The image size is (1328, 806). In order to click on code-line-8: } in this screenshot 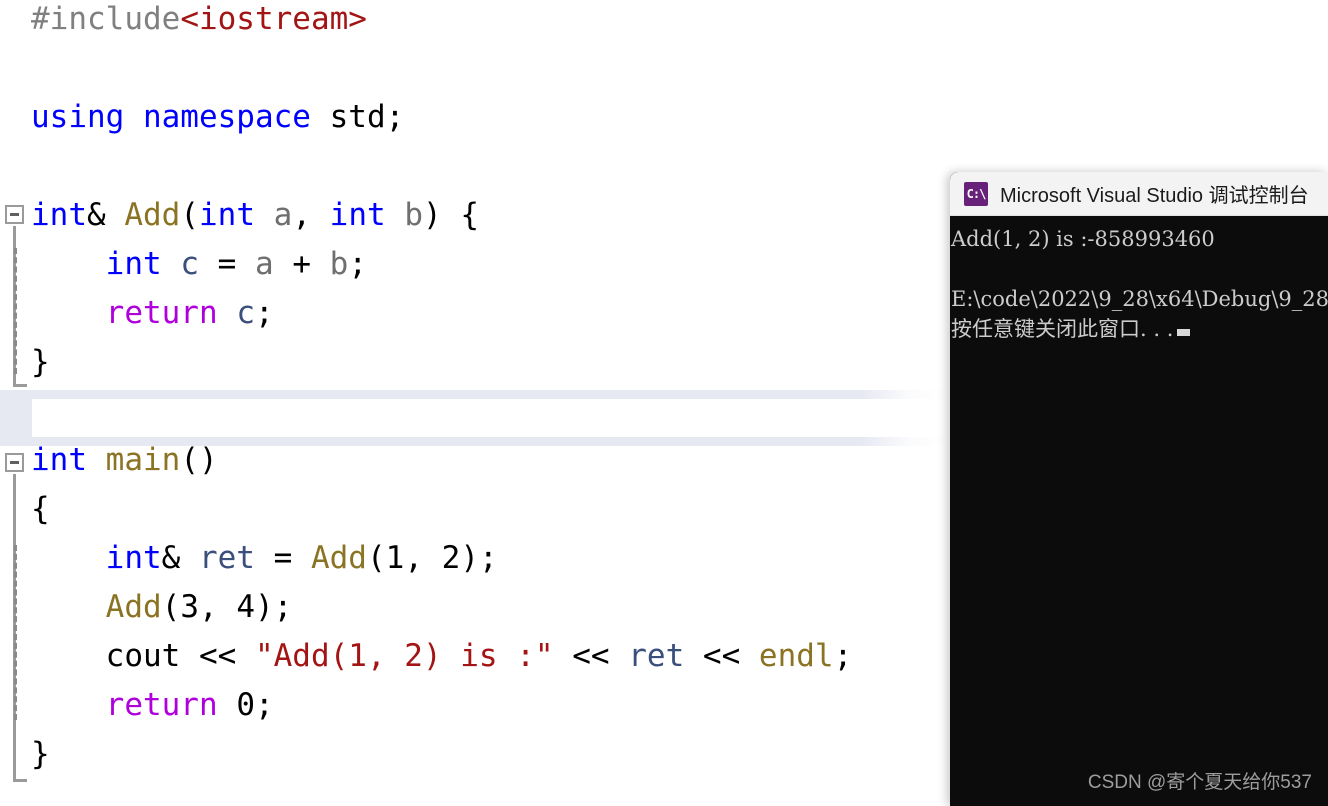, I will do `click(25, 362)`.